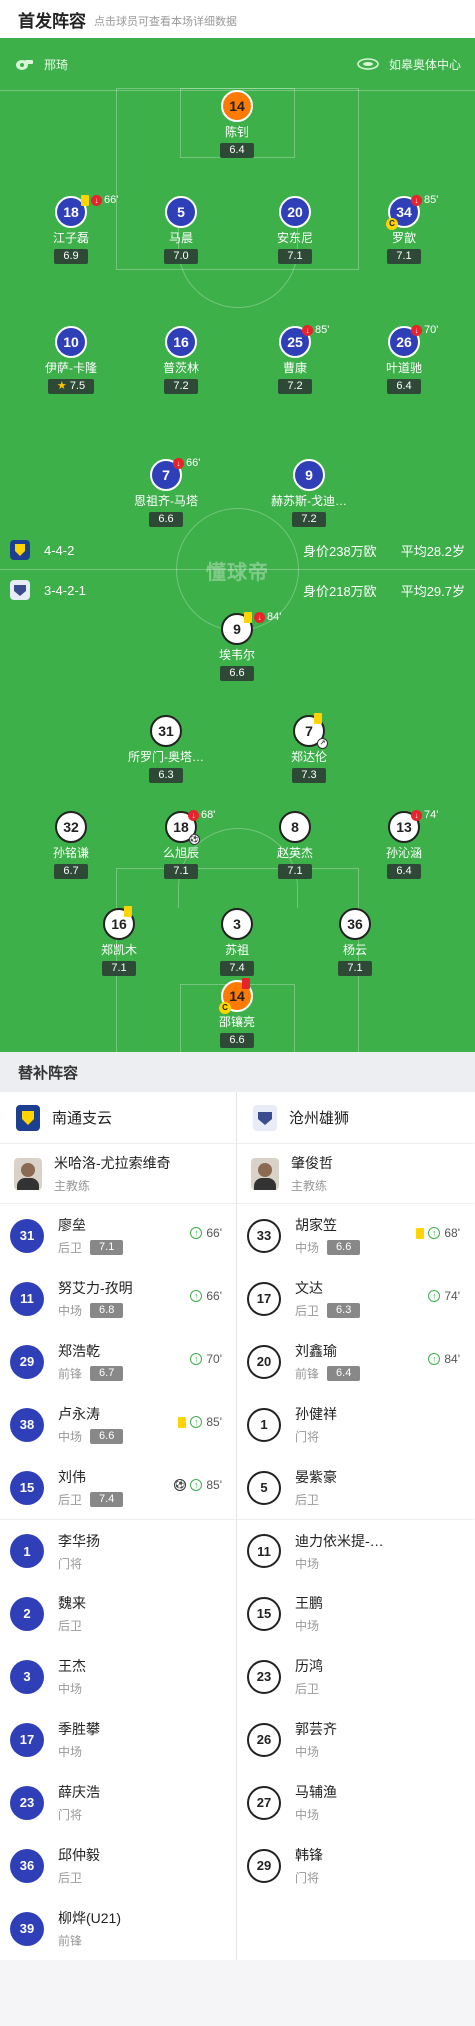 The width and height of the screenshot is (475, 2026). I want to click on sub-player-rating: 6.4, so click(344, 1373).